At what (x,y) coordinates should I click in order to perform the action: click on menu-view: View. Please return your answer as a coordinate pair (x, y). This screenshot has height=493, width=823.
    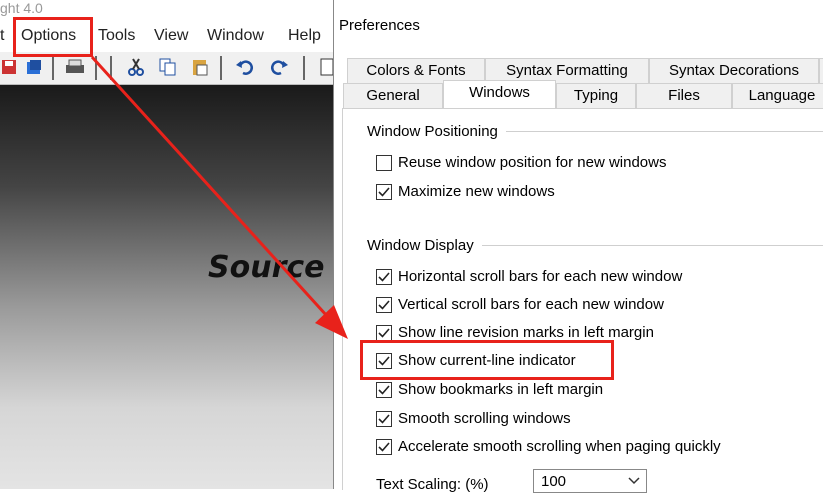
    Looking at the image, I should click on (171, 36).